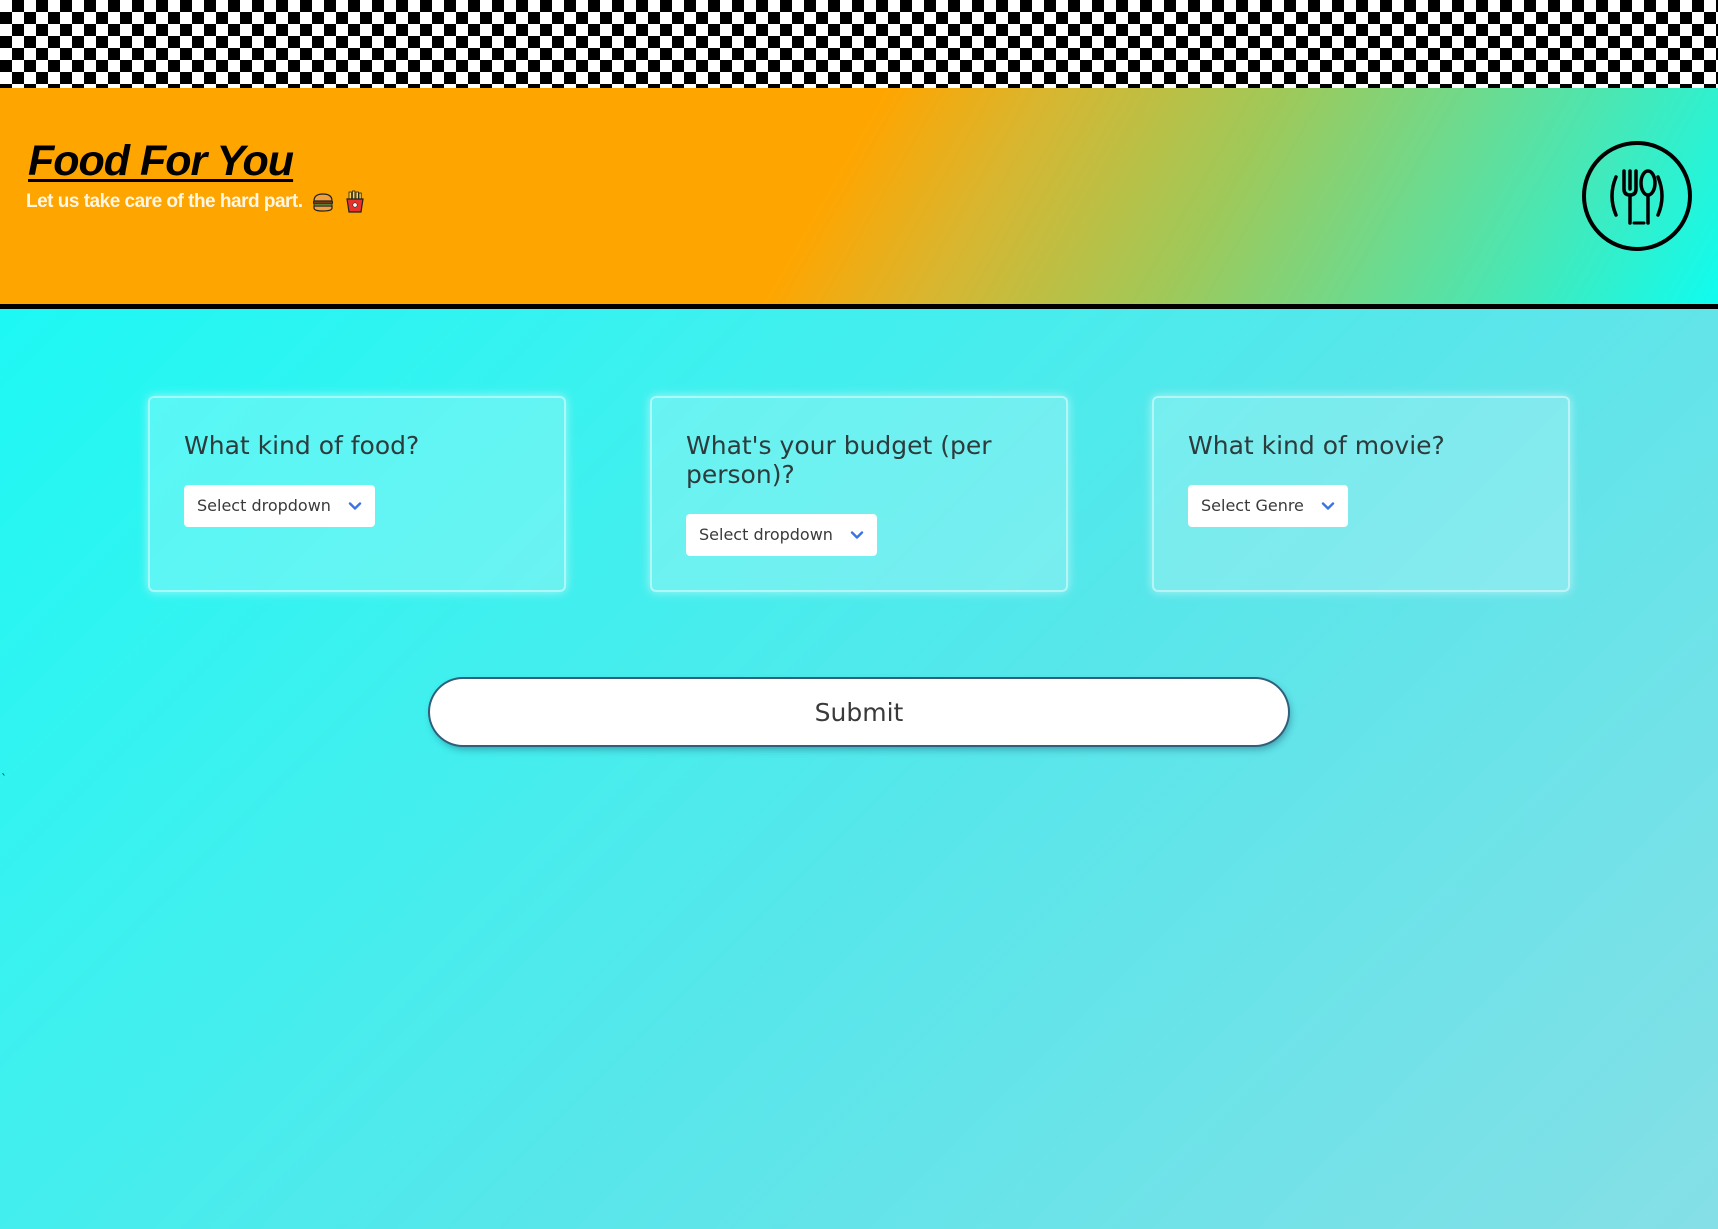 The width and height of the screenshot is (1718, 1229). I want to click on submit-button: Submit, so click(859, 712).